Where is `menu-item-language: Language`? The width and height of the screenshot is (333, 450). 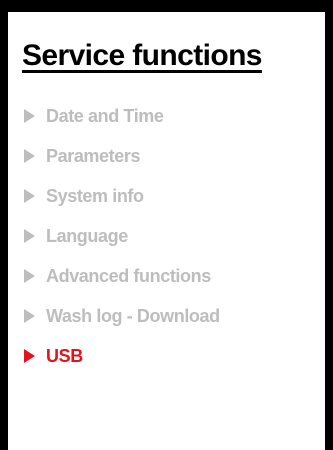
menu-item-language: Language is located at coordinates (166, 236).